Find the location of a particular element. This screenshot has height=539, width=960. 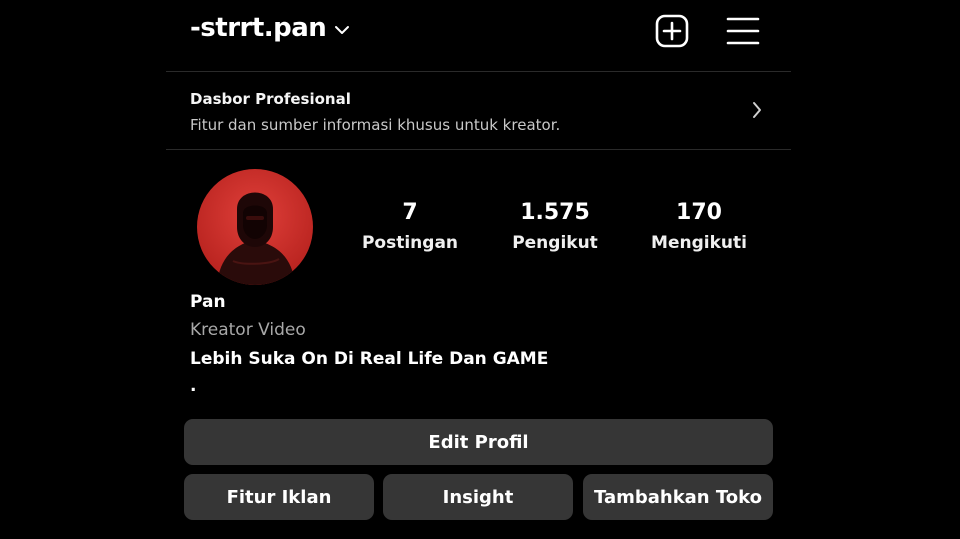

profile-category: Kreator Video is located at coordinates (248, 330).